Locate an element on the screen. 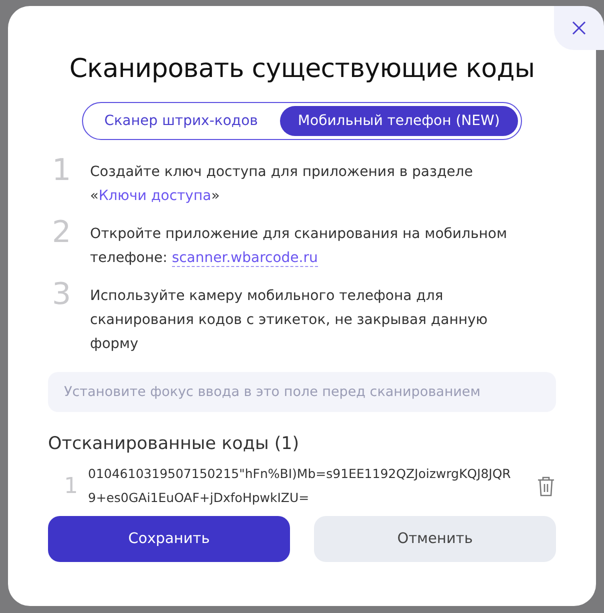  close-icon is located at coordinates (579, 28).